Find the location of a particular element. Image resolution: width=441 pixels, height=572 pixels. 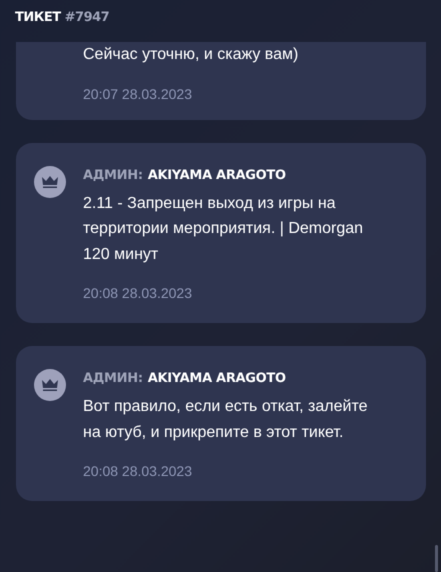

message-time: 20:07 28.03.2023 is located at coordinates (138, 94).